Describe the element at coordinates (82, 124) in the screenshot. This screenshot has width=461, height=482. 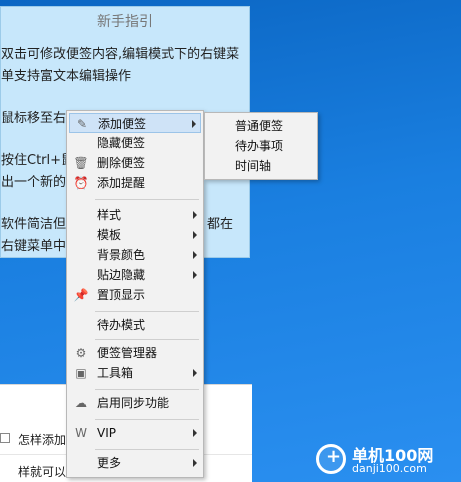
I see `add-note-icon: ✎` at that location.